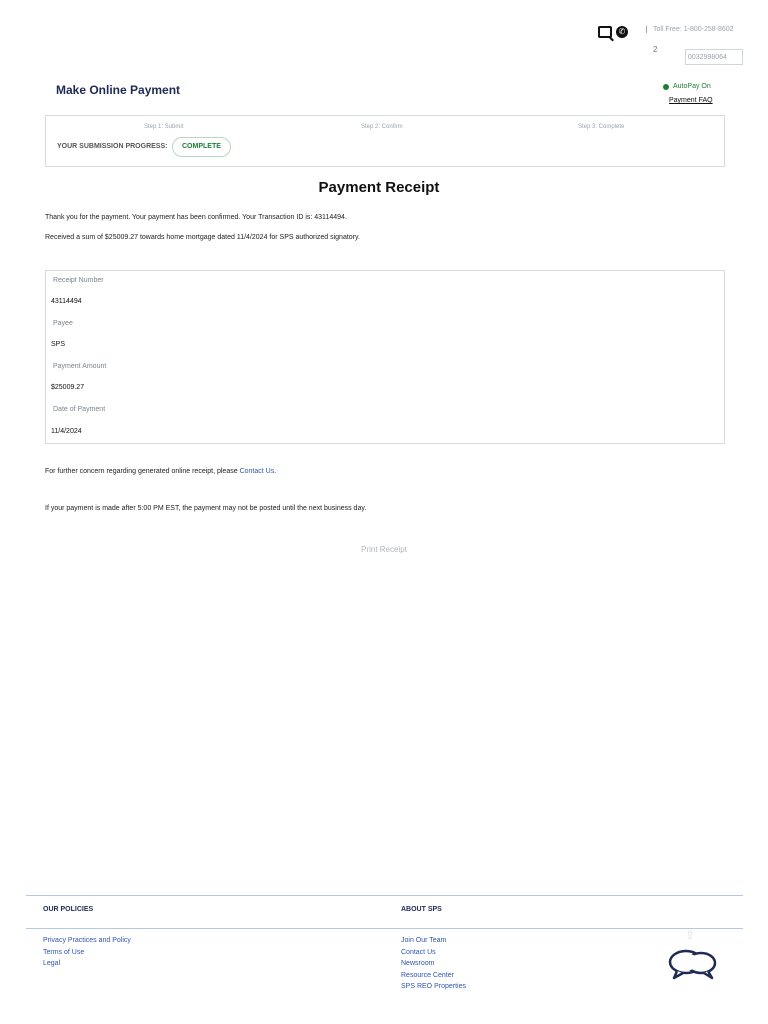 This screenshot has width=768, height=1024. What do you see at coordinates (68, 909) in the screenshot?
I see `our-policies-heading: OUR POLICIES` at bounding box center [68, 909].